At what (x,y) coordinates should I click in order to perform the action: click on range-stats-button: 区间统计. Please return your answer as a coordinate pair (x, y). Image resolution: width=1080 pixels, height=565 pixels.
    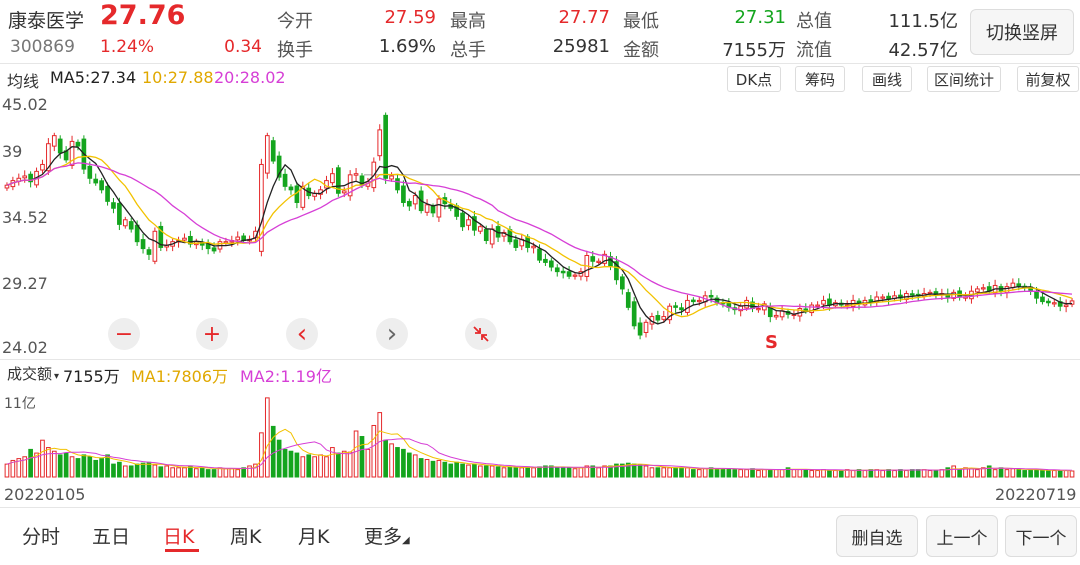
    Looking at the image, I should click on (964, 79).